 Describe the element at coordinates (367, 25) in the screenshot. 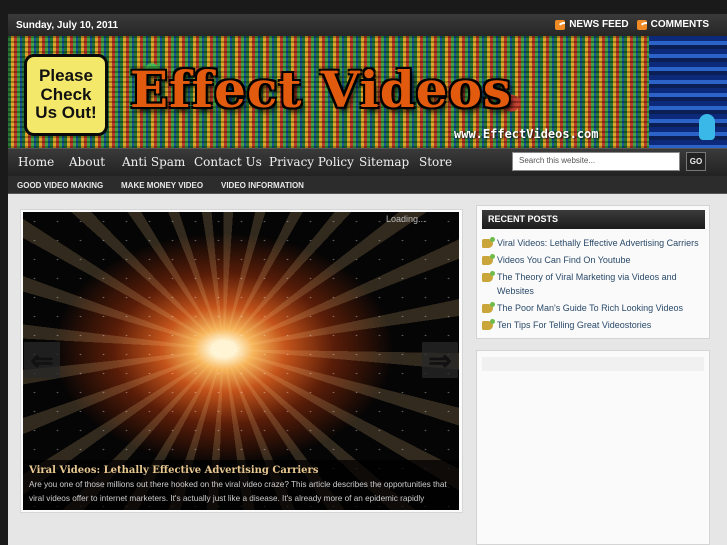

I see `top-bar: Sunday, July 10, 2011 NEWS FEED COMMENTS` at that location.